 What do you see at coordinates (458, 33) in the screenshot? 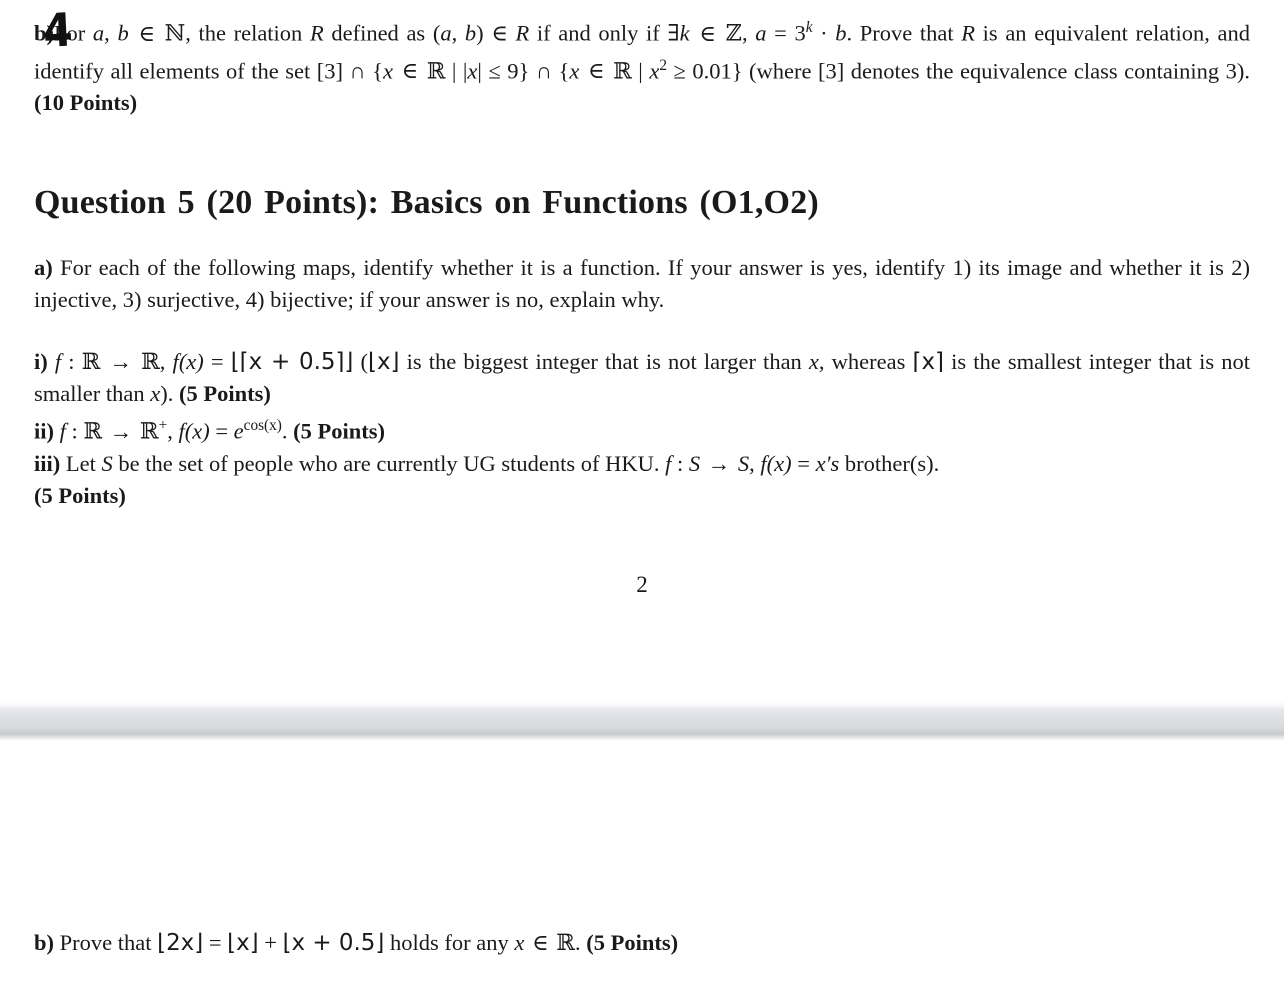
I see `q4b-c2: ,` at bounding box center [458, 33].